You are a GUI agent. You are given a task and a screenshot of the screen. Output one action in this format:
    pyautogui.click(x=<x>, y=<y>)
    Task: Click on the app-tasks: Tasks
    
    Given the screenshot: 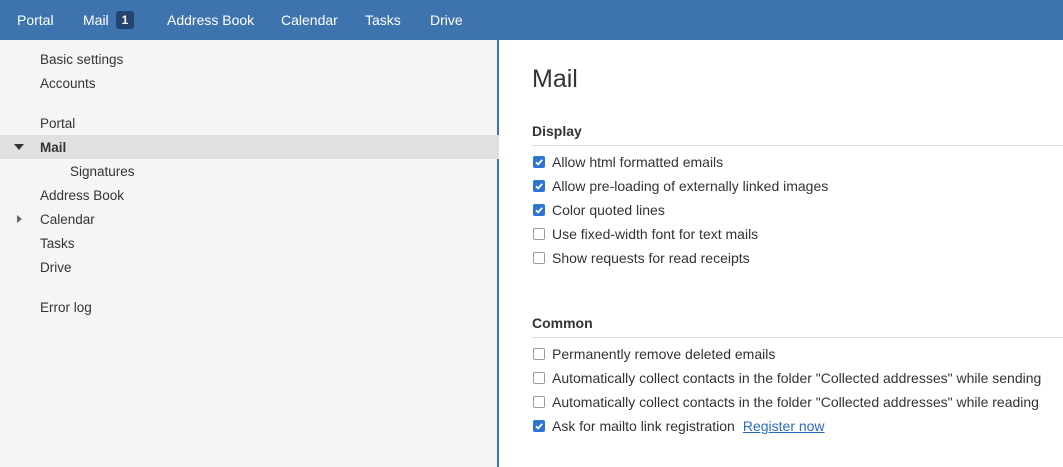 What is the action you would take?
    pyautogui.click(x=383, y=20)
    